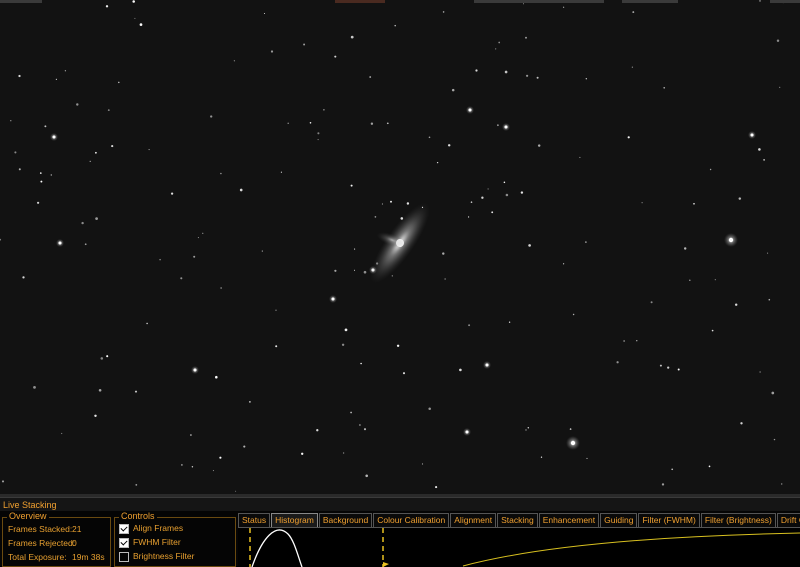  I want to click on tab-filter-fwhm: Filter (FWHM), so click(669, 520).